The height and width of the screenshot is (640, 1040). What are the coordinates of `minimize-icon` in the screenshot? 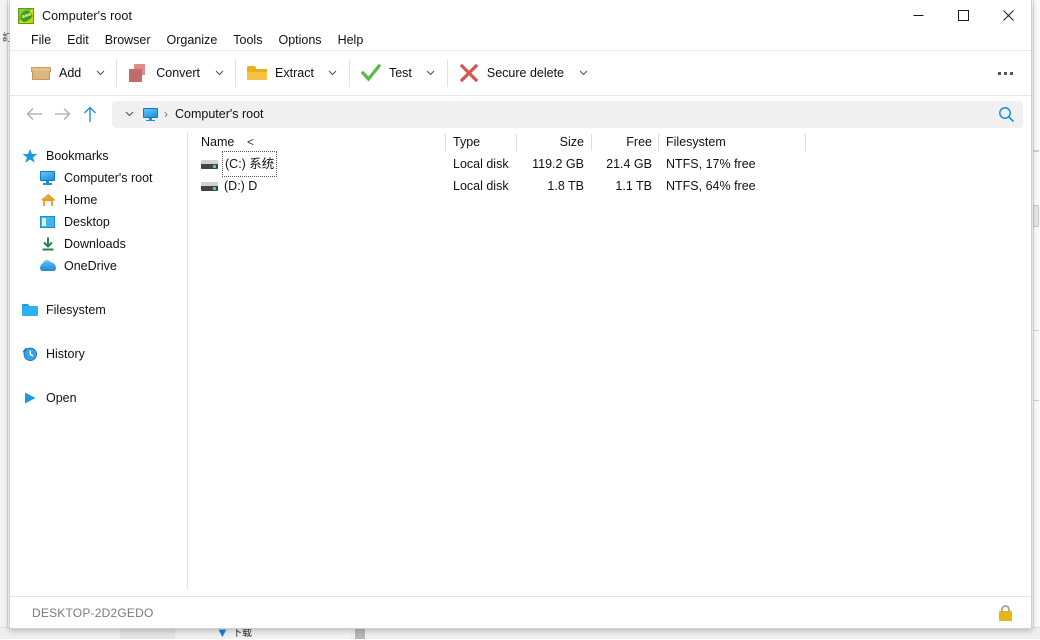 It's located at (918, 15).